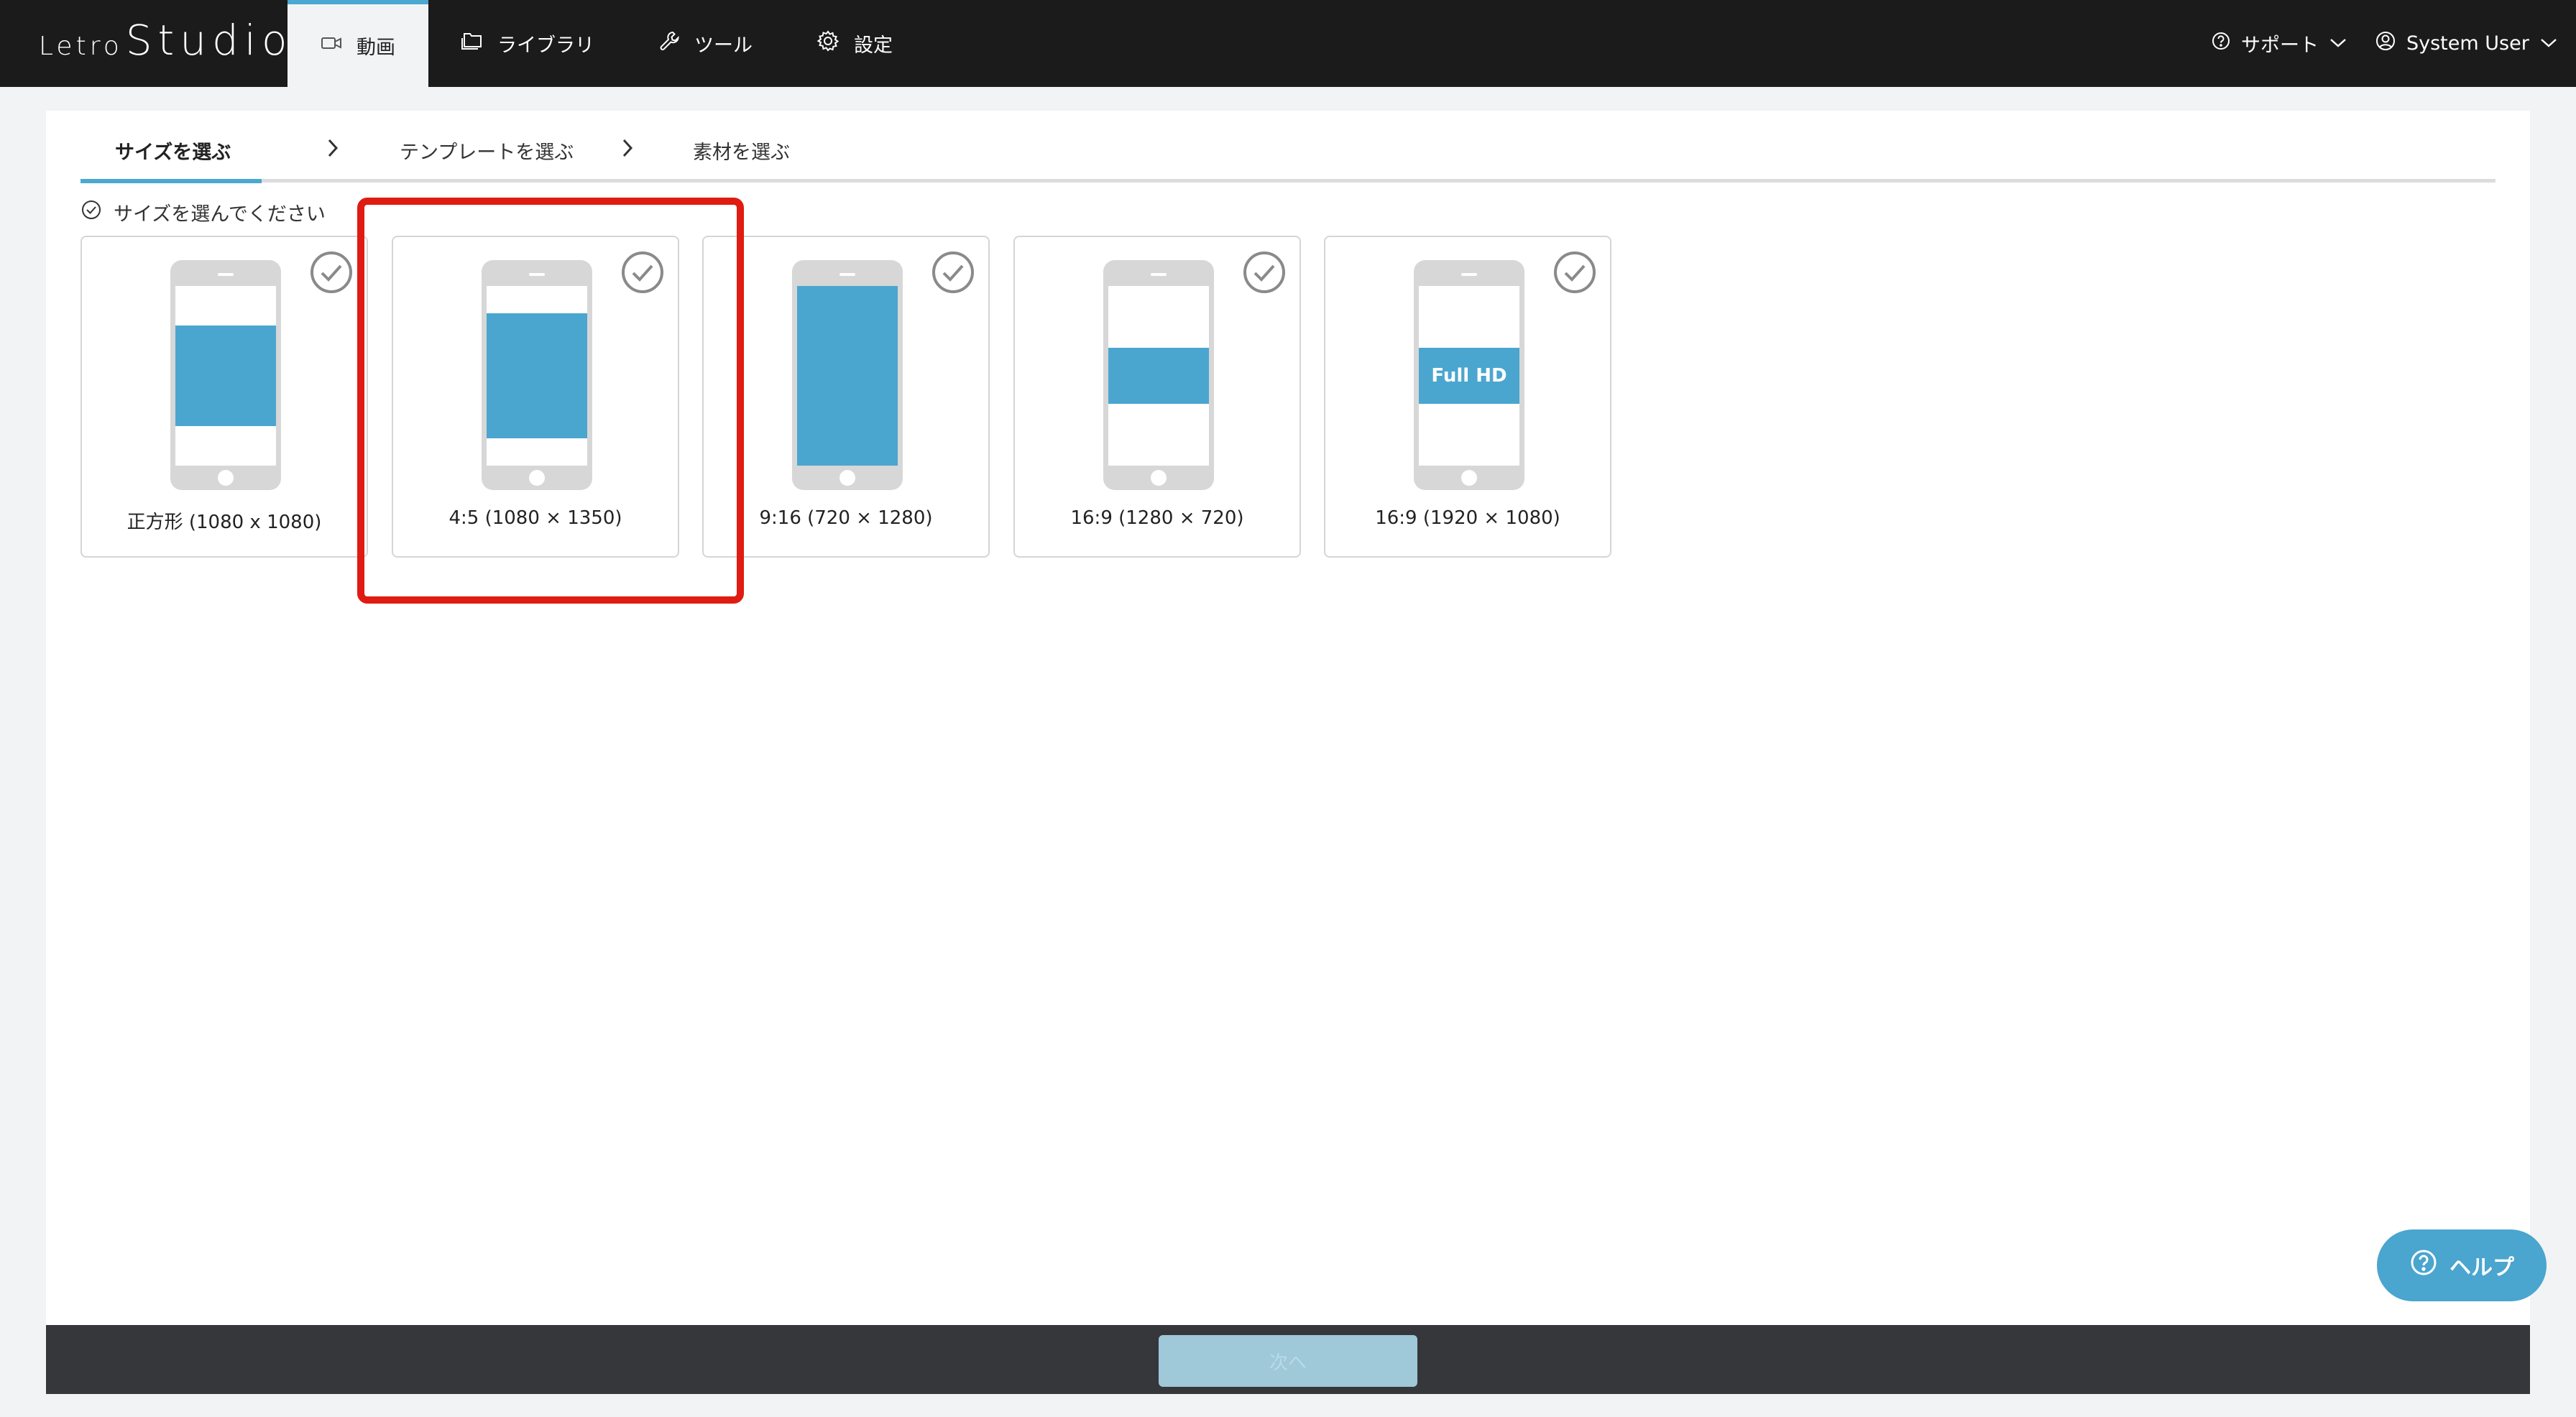 Image resolution: width=2576 pixels, height=1417 pixels. Describe the element at coordinates (1467, 518) in the screenshot. I see `size-label: 16:9 (1920 × 1080)` at that location.